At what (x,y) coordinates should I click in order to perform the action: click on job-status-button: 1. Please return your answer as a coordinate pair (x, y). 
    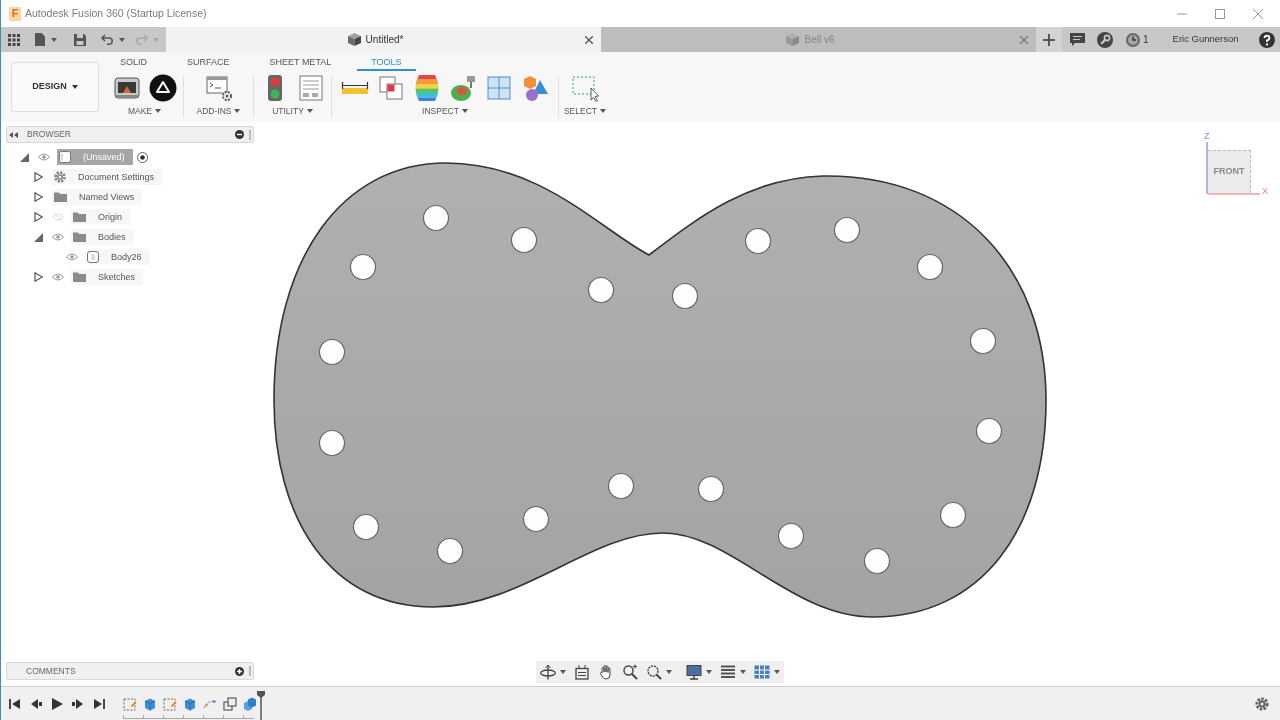
    Looking at the image, I should click on (1137, 39).